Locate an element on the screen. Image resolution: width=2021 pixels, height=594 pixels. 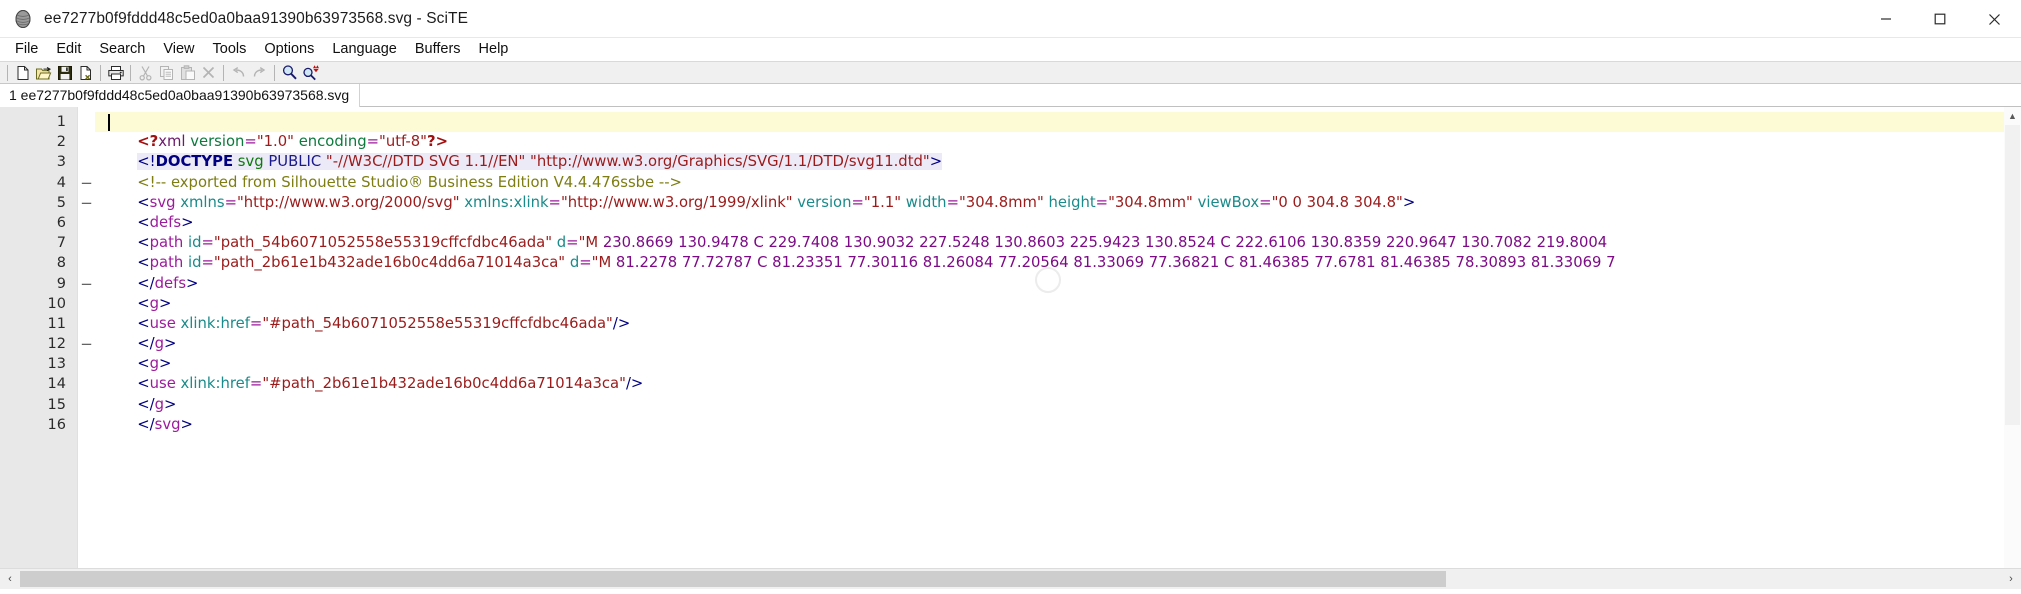
menu-file: File is located at coordinates (26, 49).